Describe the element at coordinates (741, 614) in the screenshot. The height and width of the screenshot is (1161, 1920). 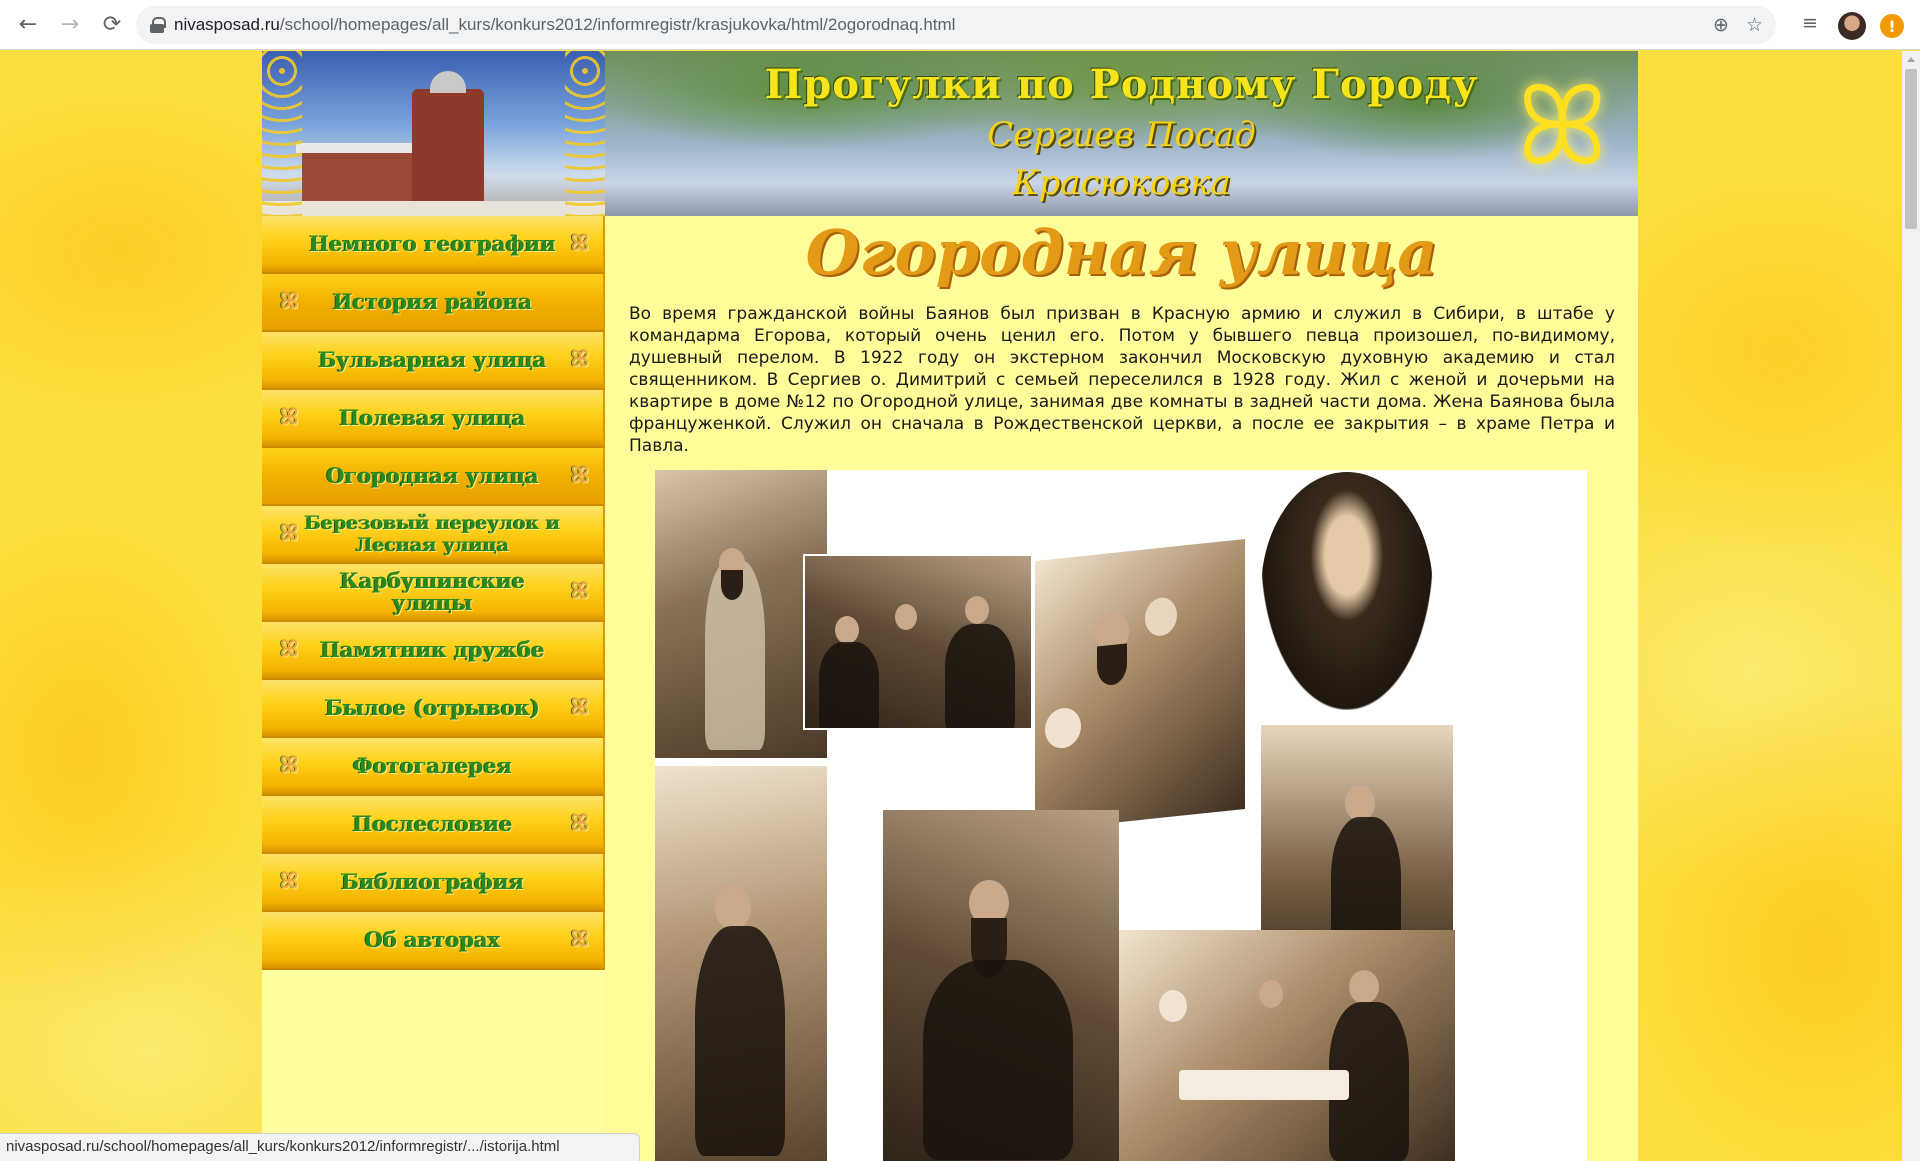
I see `photo-priest-garden` at that location.